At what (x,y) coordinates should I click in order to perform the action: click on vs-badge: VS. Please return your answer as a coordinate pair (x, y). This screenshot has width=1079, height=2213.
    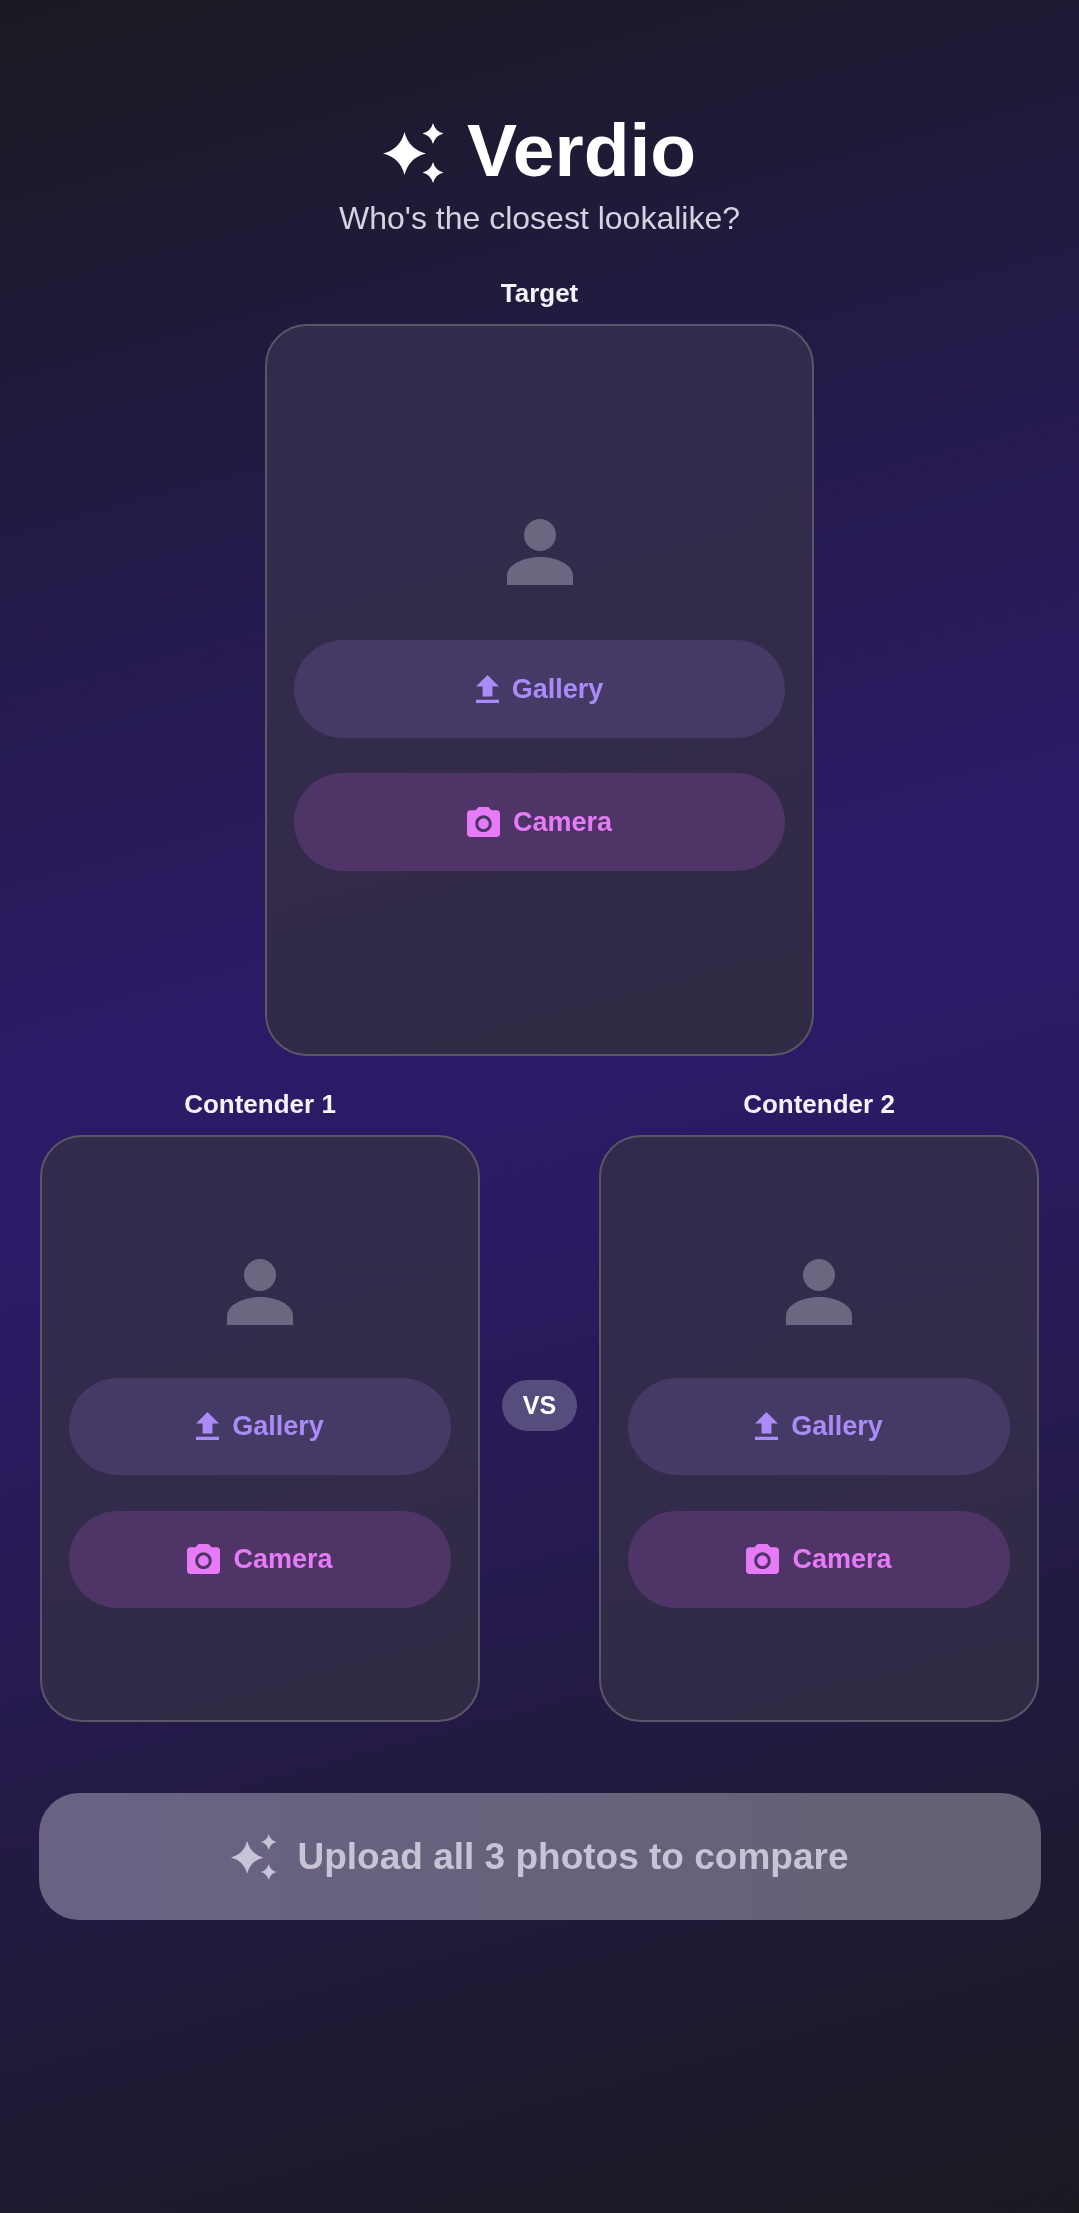
    Looking at the image, I should click on (539, 1405).